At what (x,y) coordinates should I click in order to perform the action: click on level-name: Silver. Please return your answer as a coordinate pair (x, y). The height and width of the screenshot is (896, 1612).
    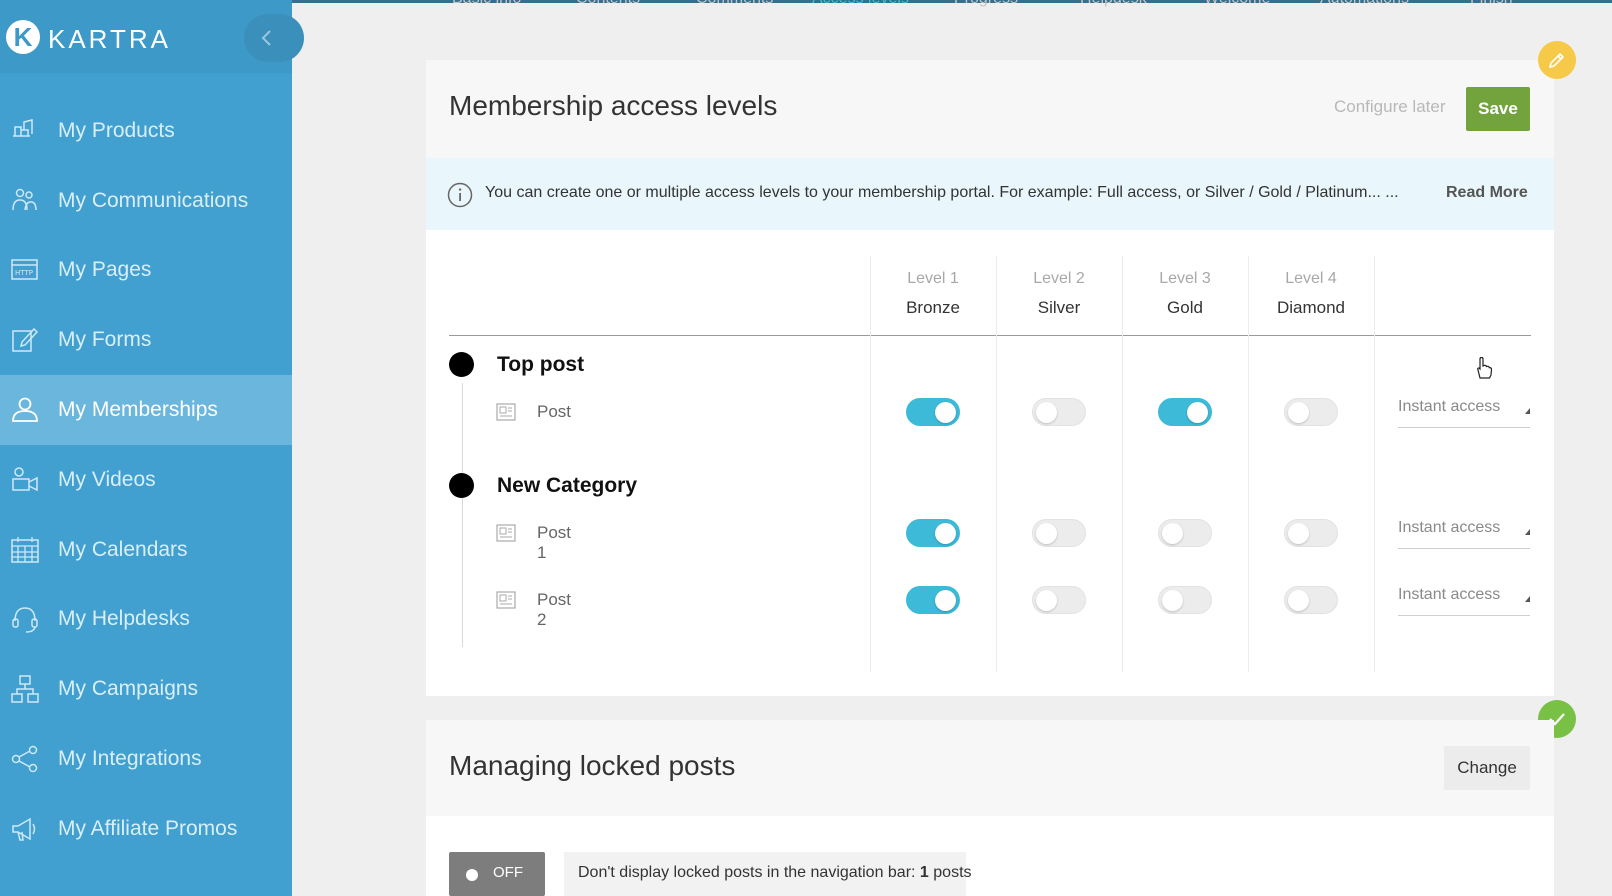
    Looking at the image, I should click on (1059, 307).